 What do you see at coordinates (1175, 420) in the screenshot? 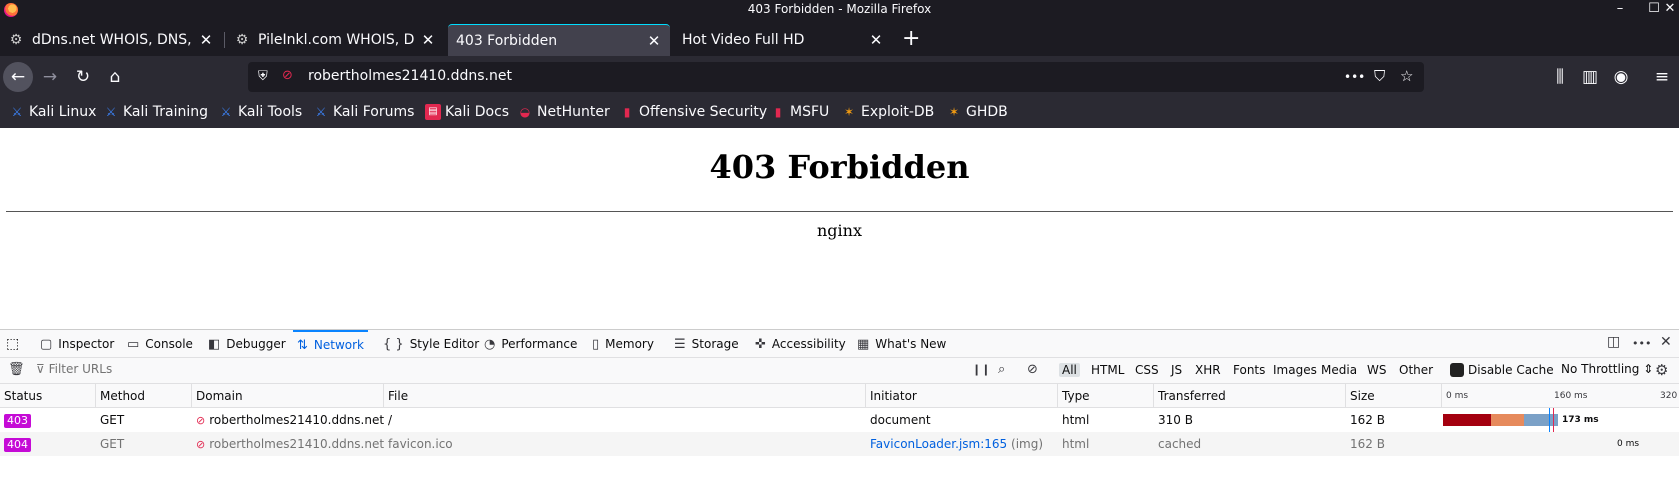
I see `transferred-cell: 310 B` at bounding box center [1175, 420].